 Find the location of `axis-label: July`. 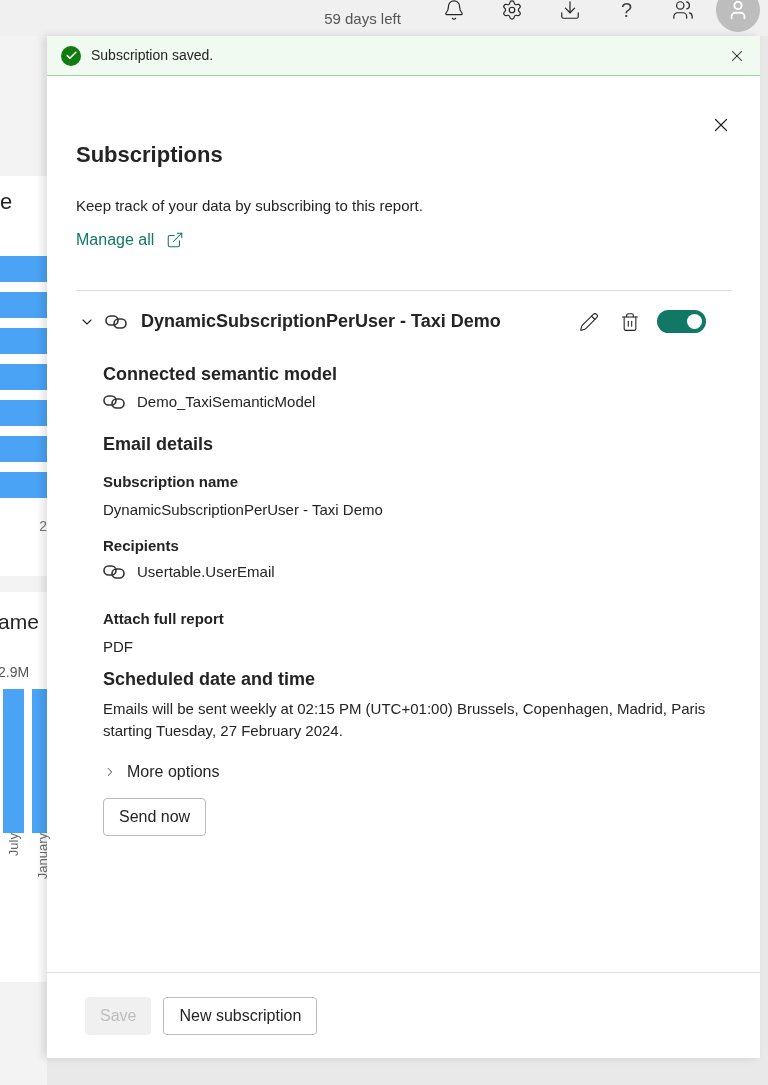

axis-label: July is located at coordinates (13, 846).